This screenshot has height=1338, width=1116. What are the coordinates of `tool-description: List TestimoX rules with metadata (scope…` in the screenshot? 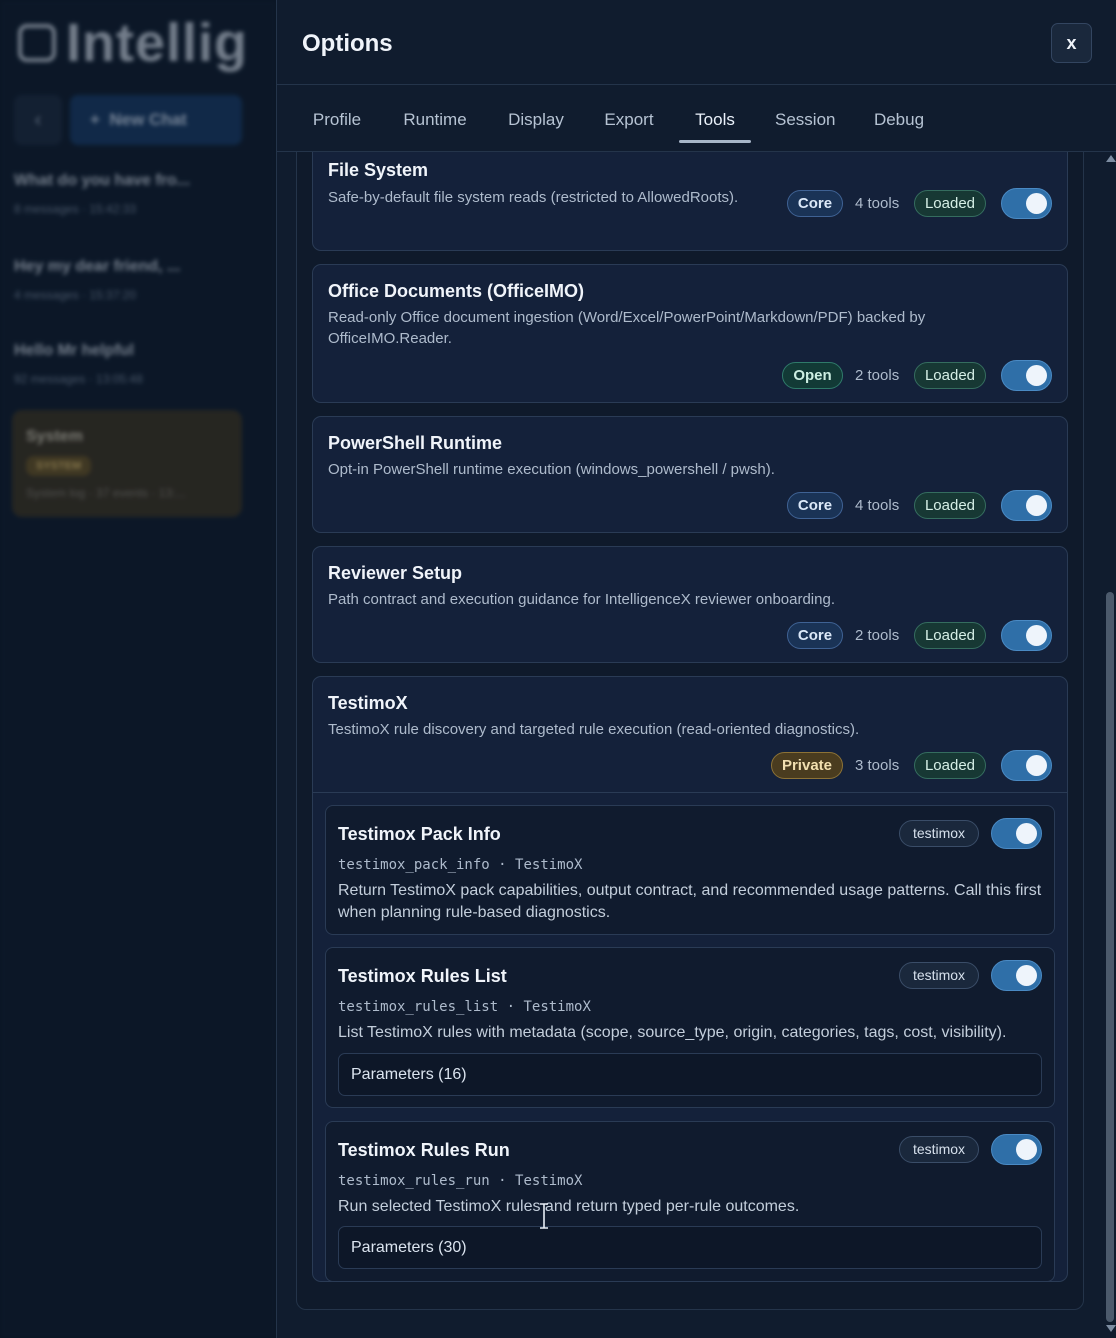 It's located at (672, 1032).